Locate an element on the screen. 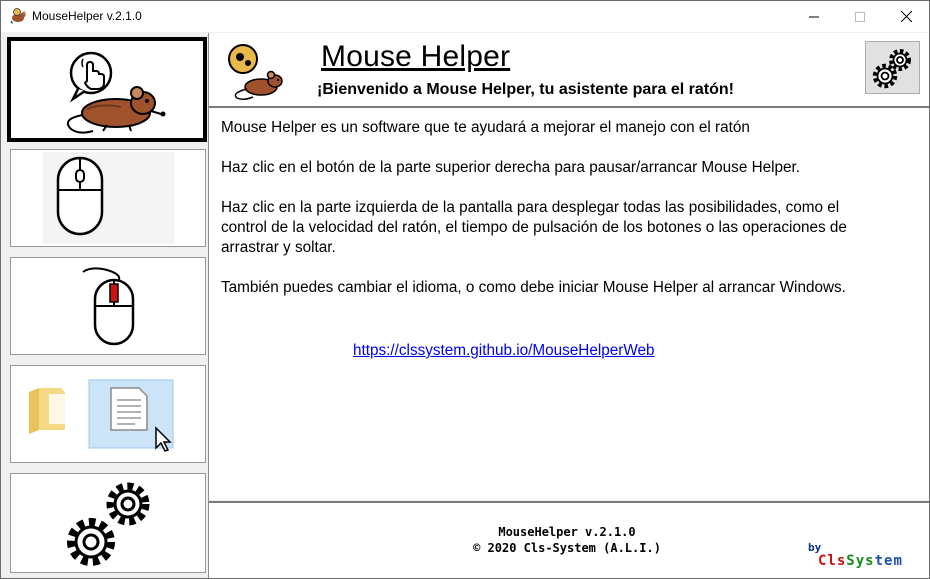 The height and width of the screenshot is (579, 930). title-bar: MouseHelper v.2.1.0 is located at coordinates (465, 16).